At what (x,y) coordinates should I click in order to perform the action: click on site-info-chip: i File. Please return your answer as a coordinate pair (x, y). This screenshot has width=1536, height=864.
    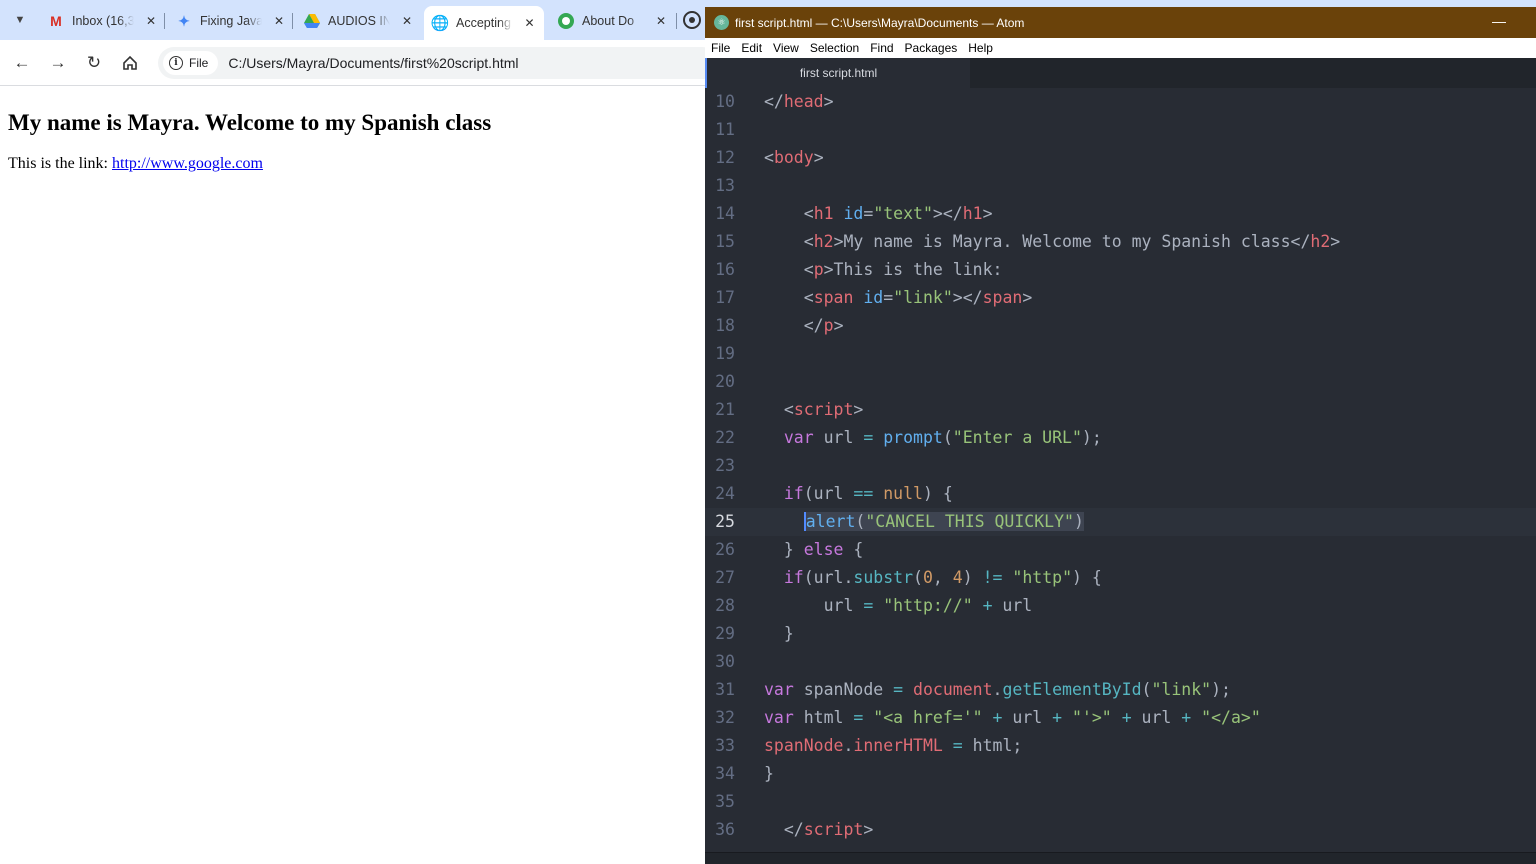
    Looking at the image, I should click on (191, 63).